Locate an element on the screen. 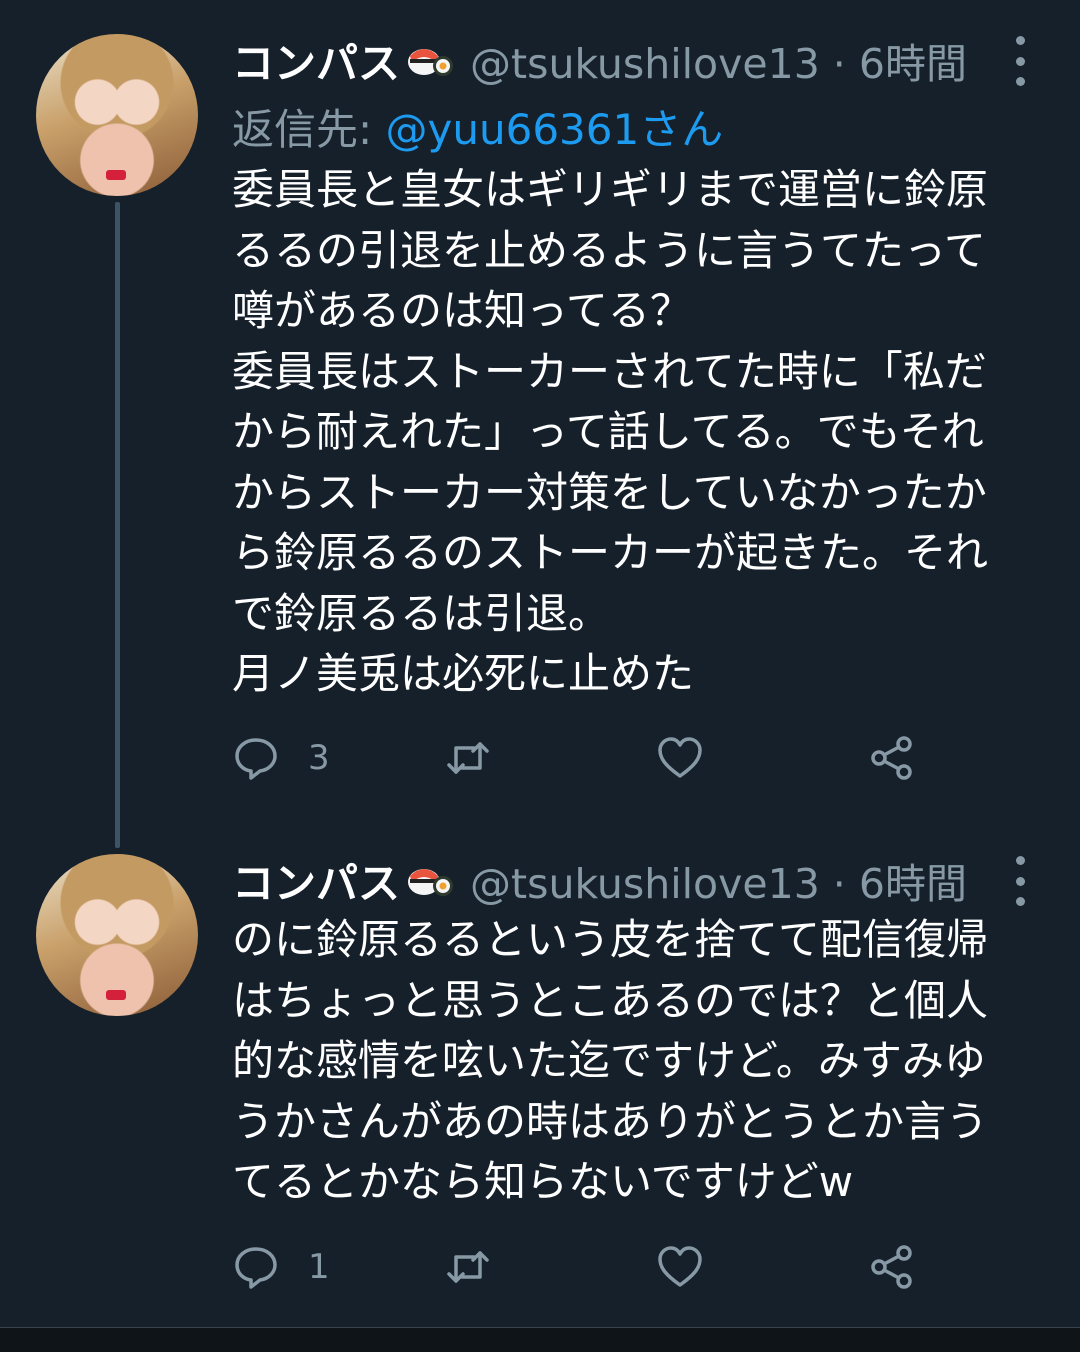 The image size is (1080, 1352). tweet-text-line: 噂があるのは知ってる？ is located at coordinates (462, 310).